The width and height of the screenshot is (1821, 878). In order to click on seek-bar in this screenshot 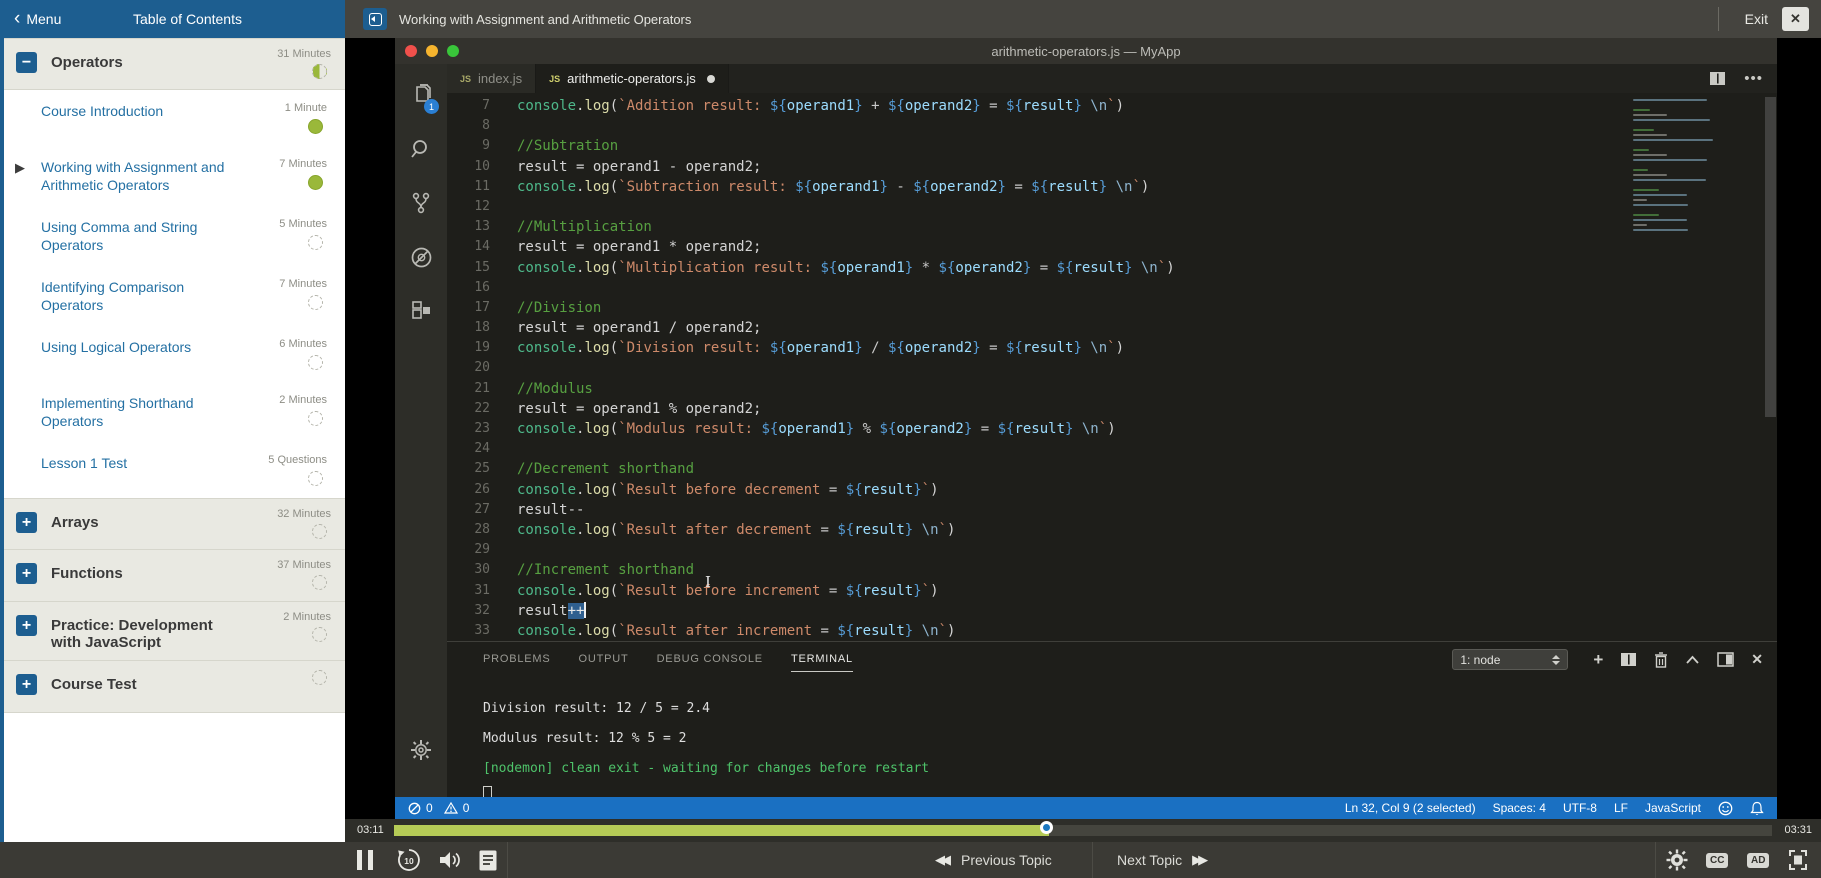, I will do `click(1083, 828)`.